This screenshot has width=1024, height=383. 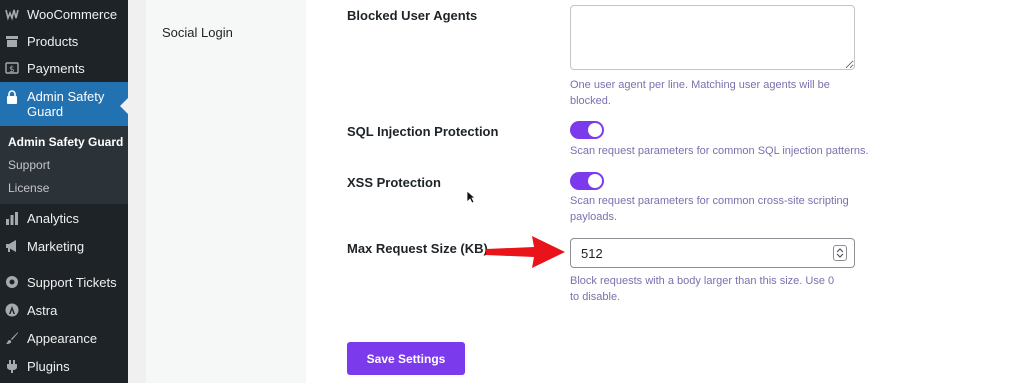 What do you see at coordinates (840, 253) in the screenshot?
I see `number-spinner-icon` at bounding box center [840, 253].